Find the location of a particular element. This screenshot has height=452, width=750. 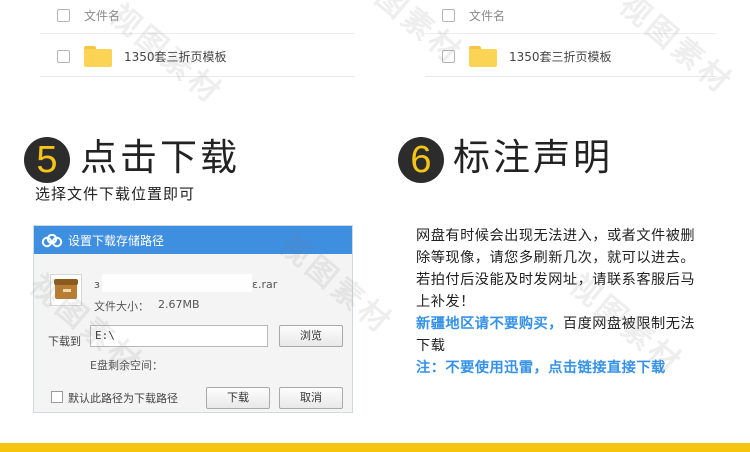

save-to-label: 下载到 is located at coordinates (64, 341).